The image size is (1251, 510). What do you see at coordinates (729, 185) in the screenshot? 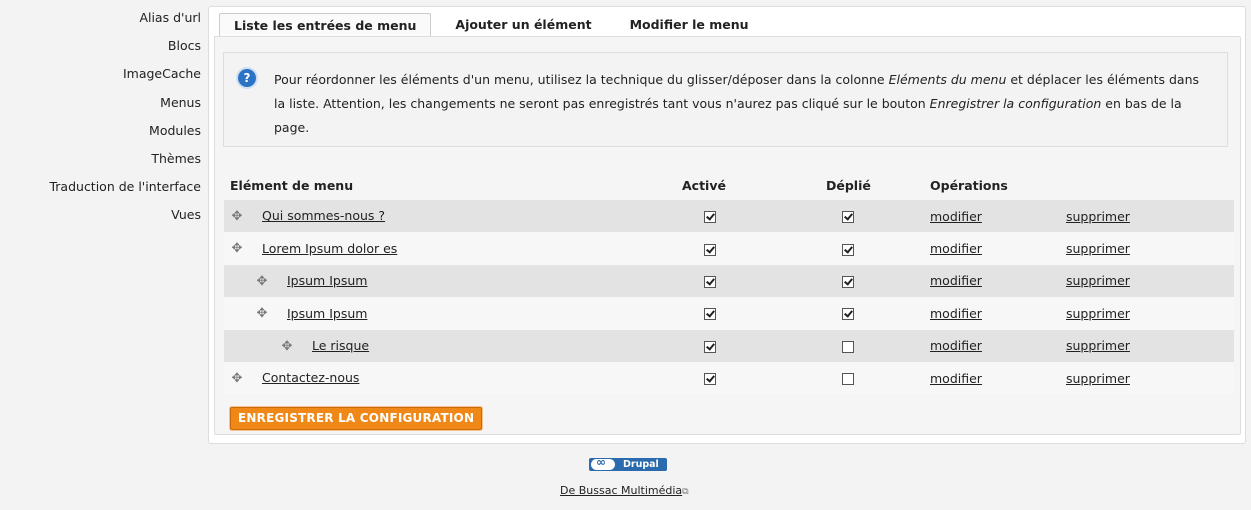
I see `table-header-row: Elément de menu Activé Déplié Opérations` at bounding box center [729, 185].